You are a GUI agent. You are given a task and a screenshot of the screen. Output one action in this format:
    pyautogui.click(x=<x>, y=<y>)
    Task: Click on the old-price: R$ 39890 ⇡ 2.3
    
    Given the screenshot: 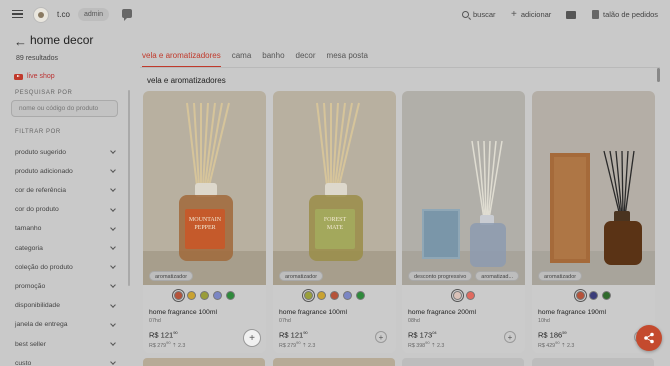 What is the action you would take?
    pyautogui.click(x=426, y=344)
    